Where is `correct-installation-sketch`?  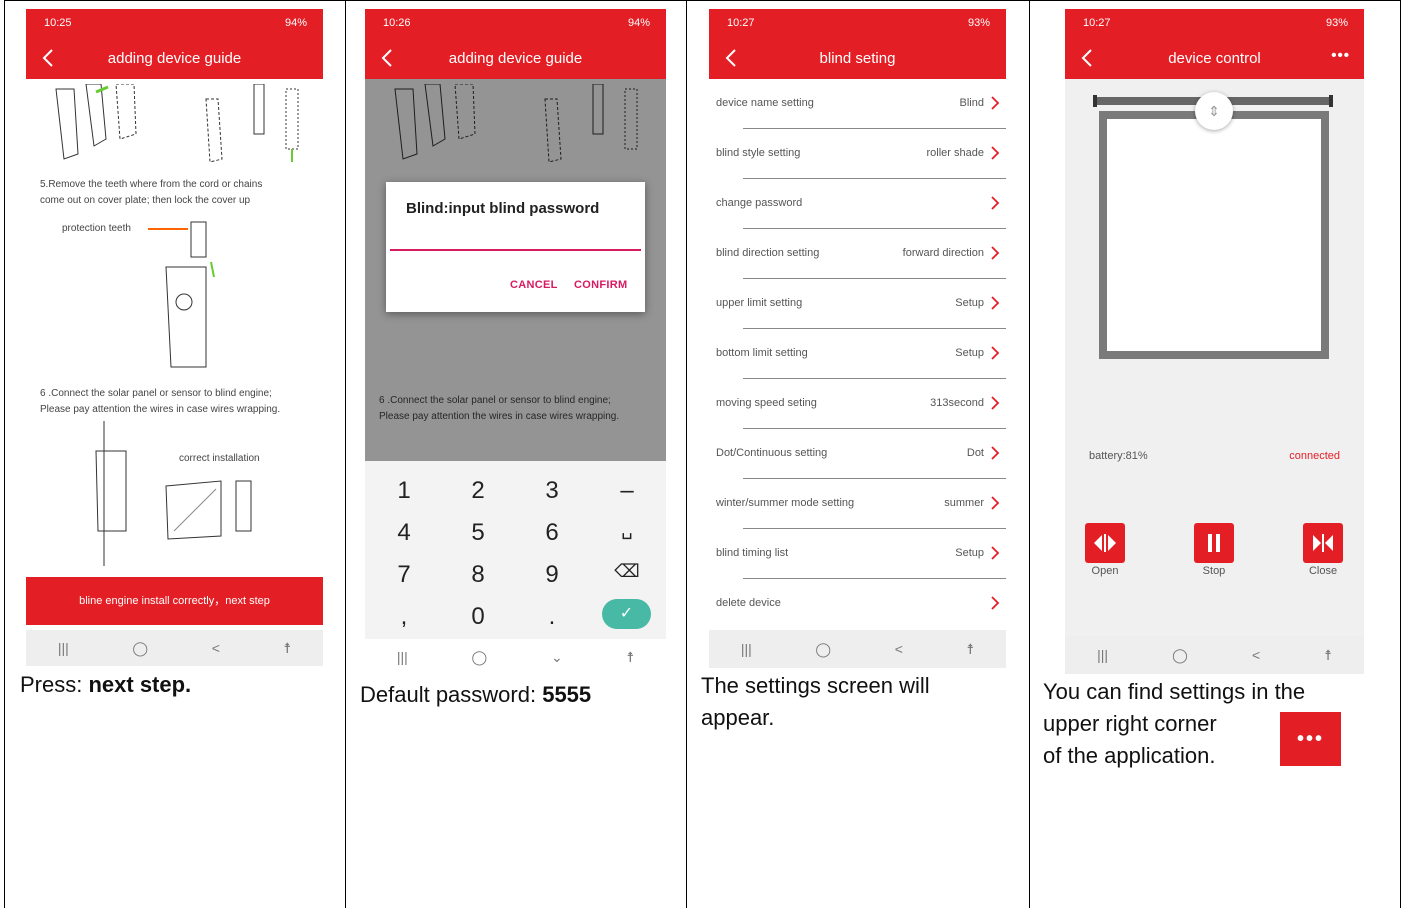
correct-installation-sketch is located at coordinates (173, 493).